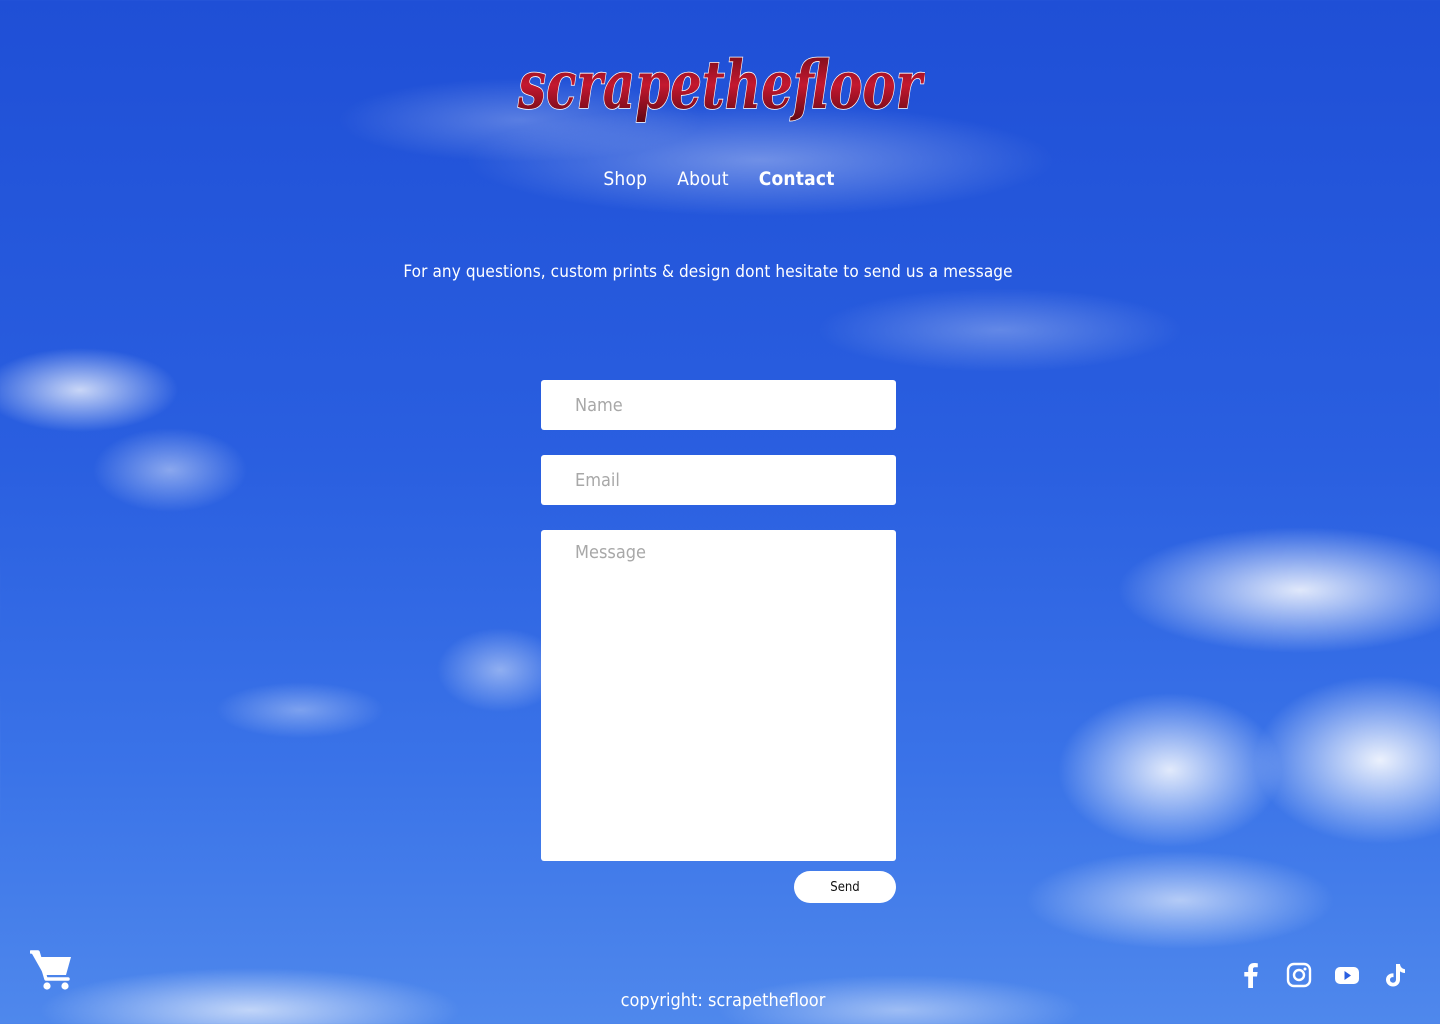  What do you see at coordinates (625, 179) in the screenshot?
I see `nav-item-shop: Shop` at bounding box center [625, 179].